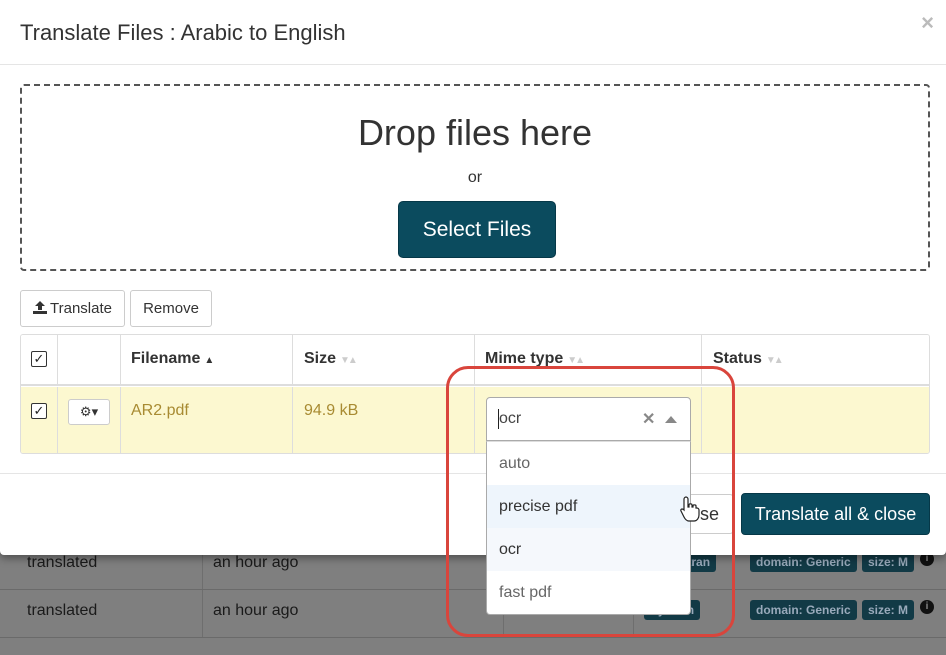 The height and width of the screenshot is (655, 946). What do you see at coordinates (748, 359) in the screenshot?
I see `column-header-status: Status ▼▲` at bounding box center [748, 359].